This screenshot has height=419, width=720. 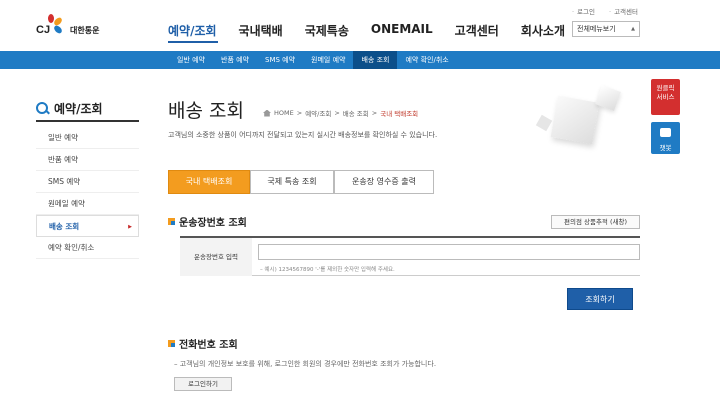 I want to click on breadcrumb-current: 국내 택배조회, so click(x=399, y=114).